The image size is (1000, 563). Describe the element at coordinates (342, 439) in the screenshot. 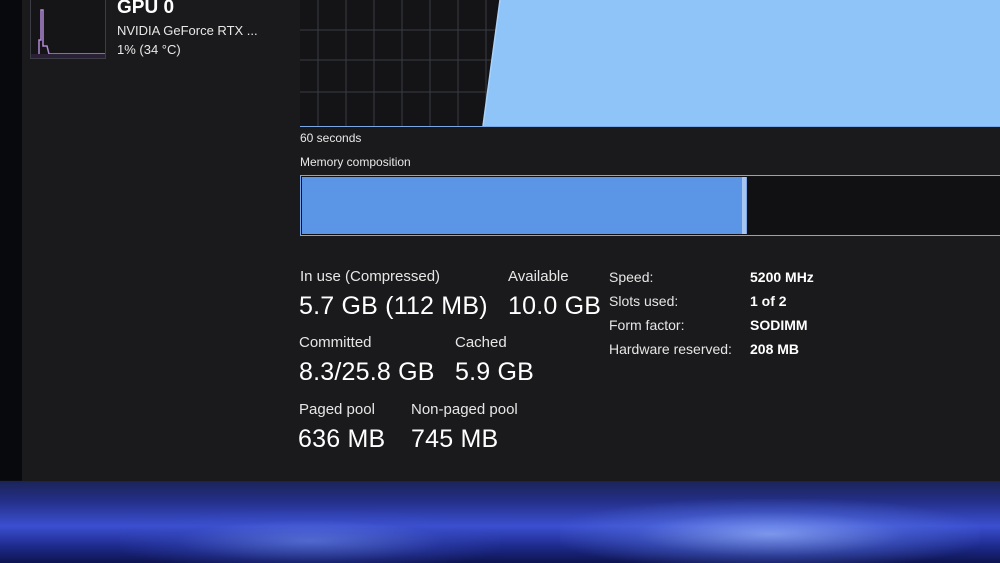

I see `paged-pool-value: 636 MB` at that location.